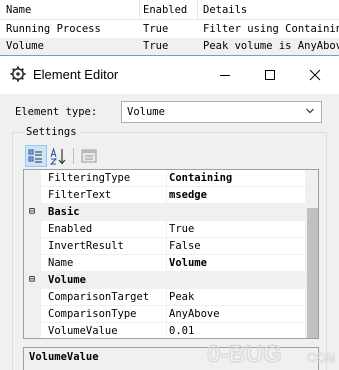 This screenshot has width=339, height=370. What do you see at coordinates (312, 273) in the screenshot?
I see `scrollbar-thumb` at bounding box center [312, 273].